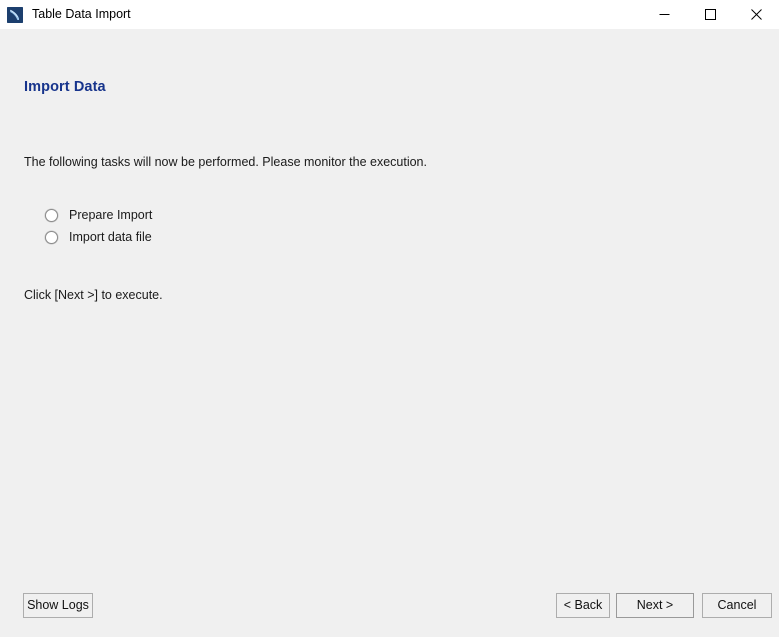  I want to click on next-button: Next >, so click(655, 605).